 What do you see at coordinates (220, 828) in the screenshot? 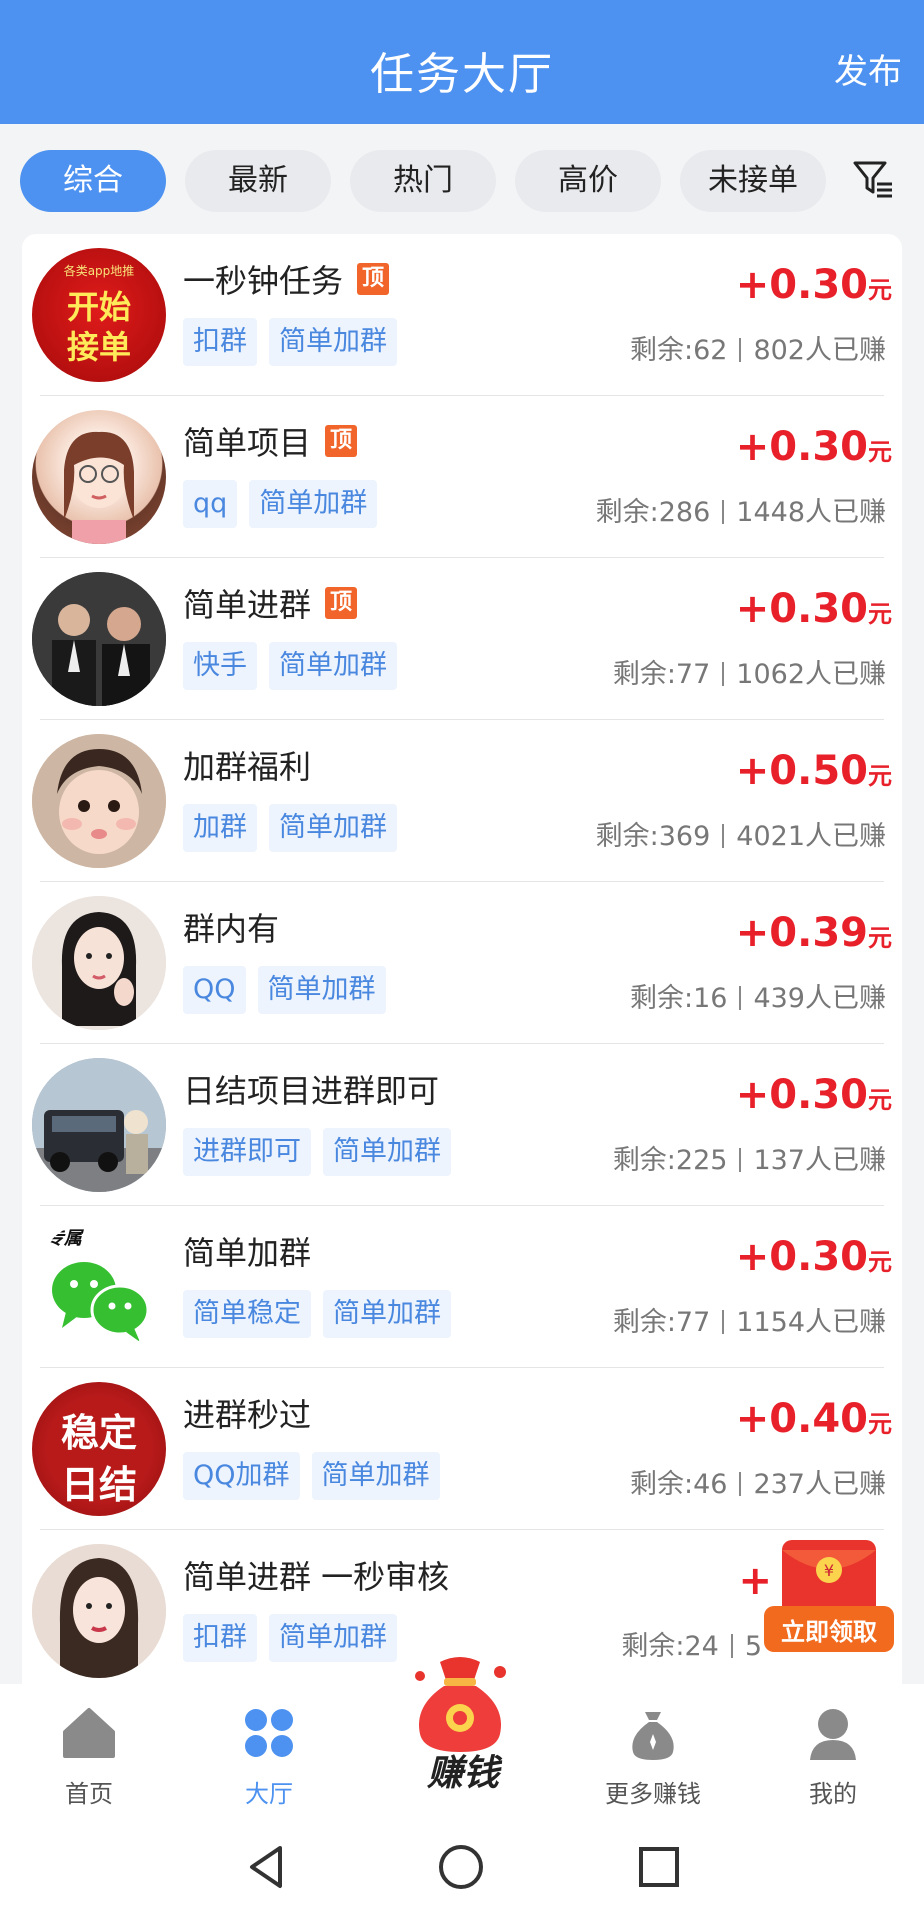
I see `task-tag: 加群` at bounding box center [220, 828].